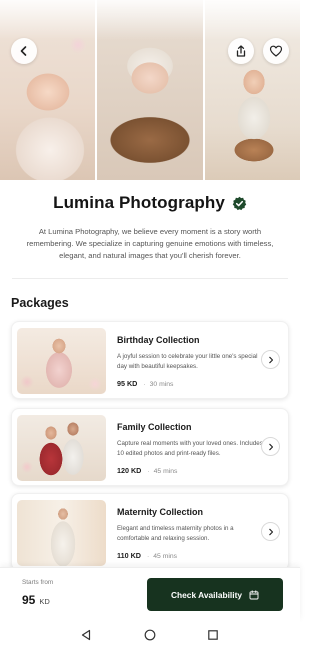 This screenshot has height=650, width=320. What do you see at coordinates (160, 512) in the screenshot?
I see `package-title: Maternity Collection` at bounding box center [160, 512].